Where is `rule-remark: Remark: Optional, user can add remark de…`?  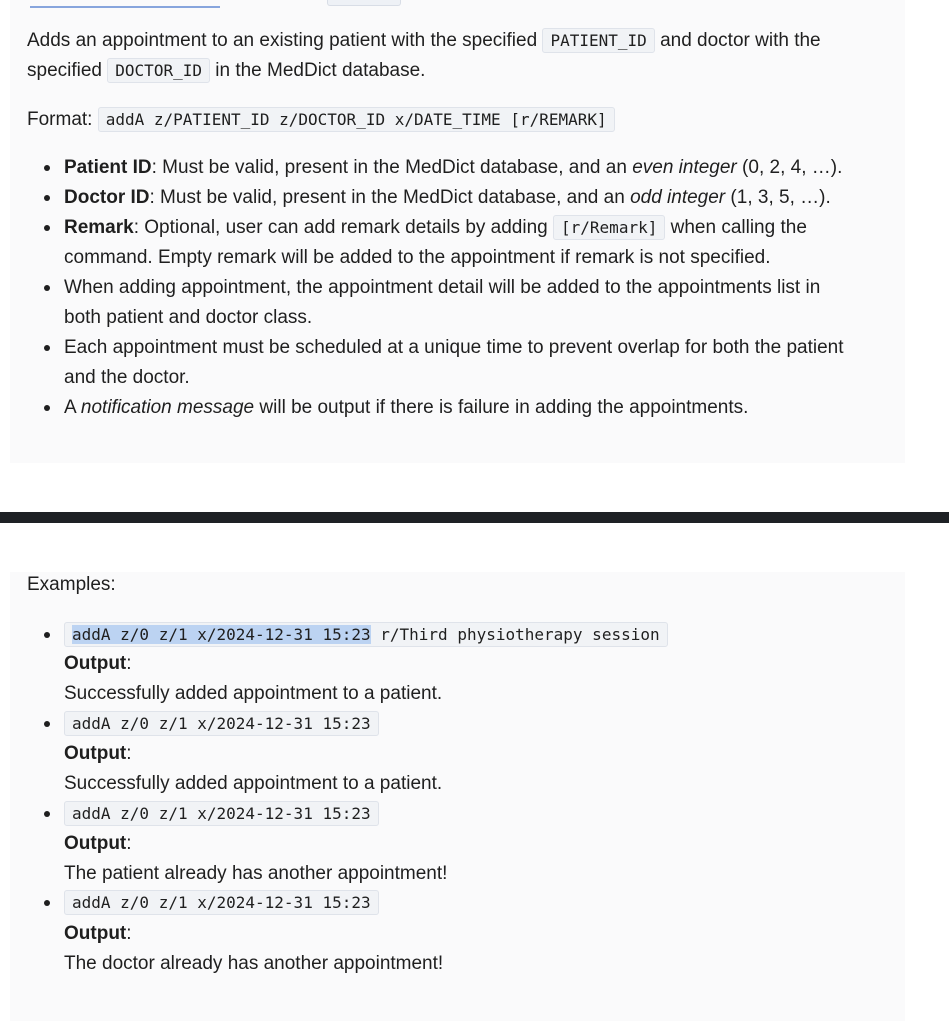
rule-remark: Remark: Optional, user can add remark de… is located at coordinates (435, 227).